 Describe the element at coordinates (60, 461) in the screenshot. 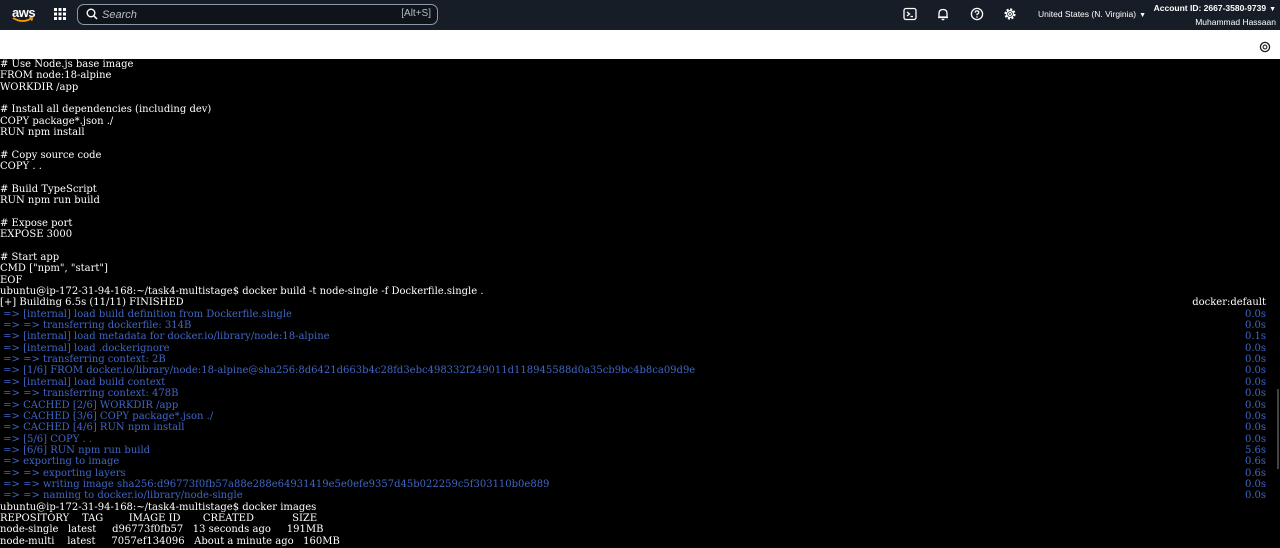

I see `terminal-line: => exporting to image` at that location.